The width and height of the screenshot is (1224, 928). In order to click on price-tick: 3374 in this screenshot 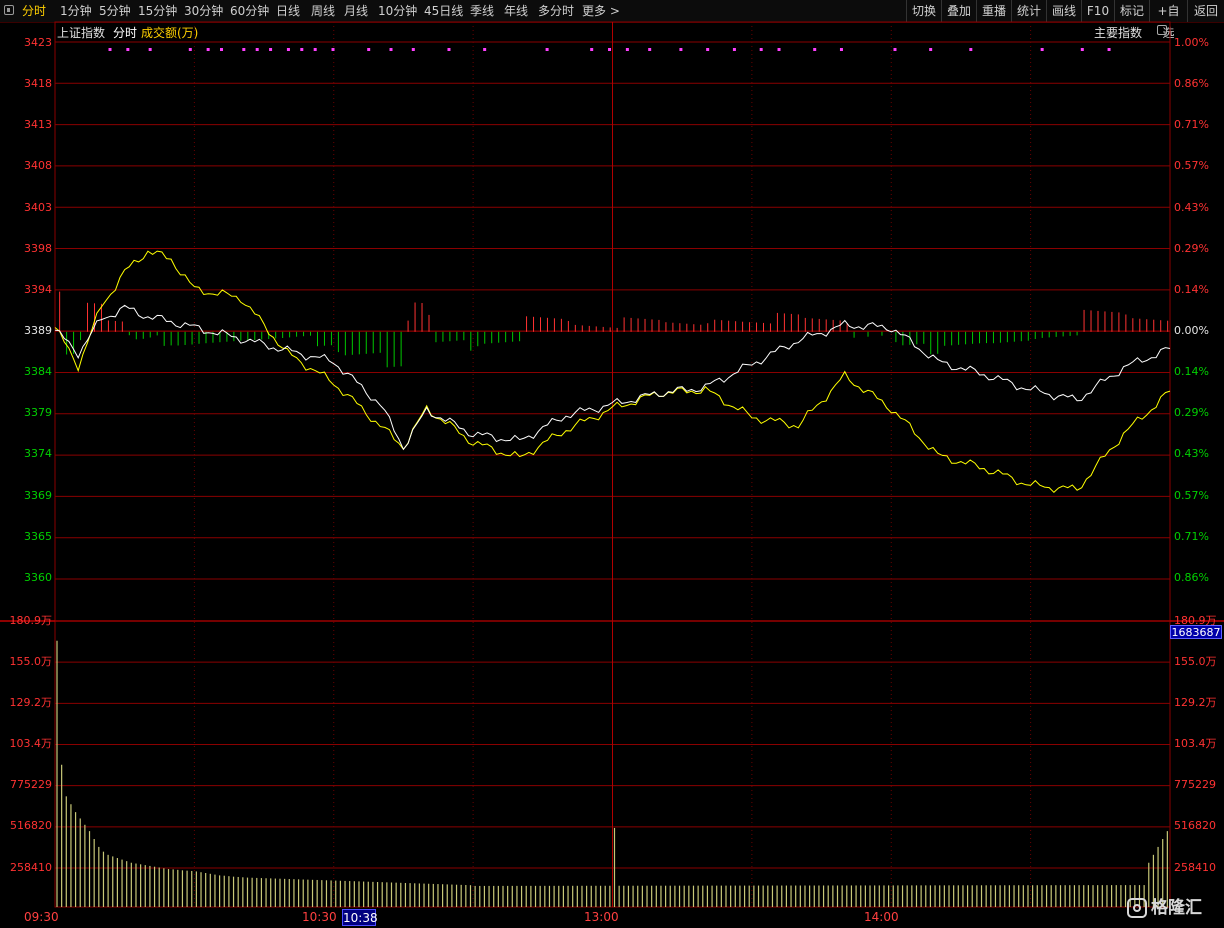, I will do `click(38, 453)`.